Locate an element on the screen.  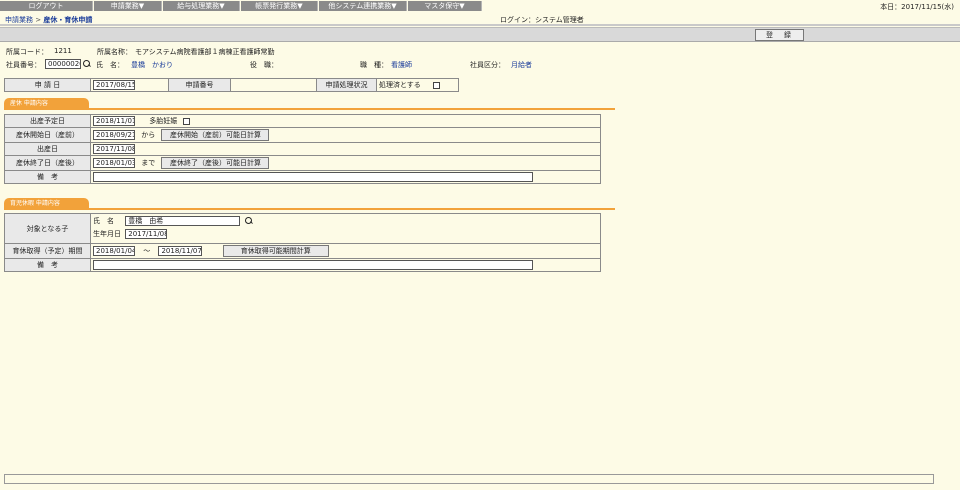
child-search-icon is located at coordinates (249, 220).